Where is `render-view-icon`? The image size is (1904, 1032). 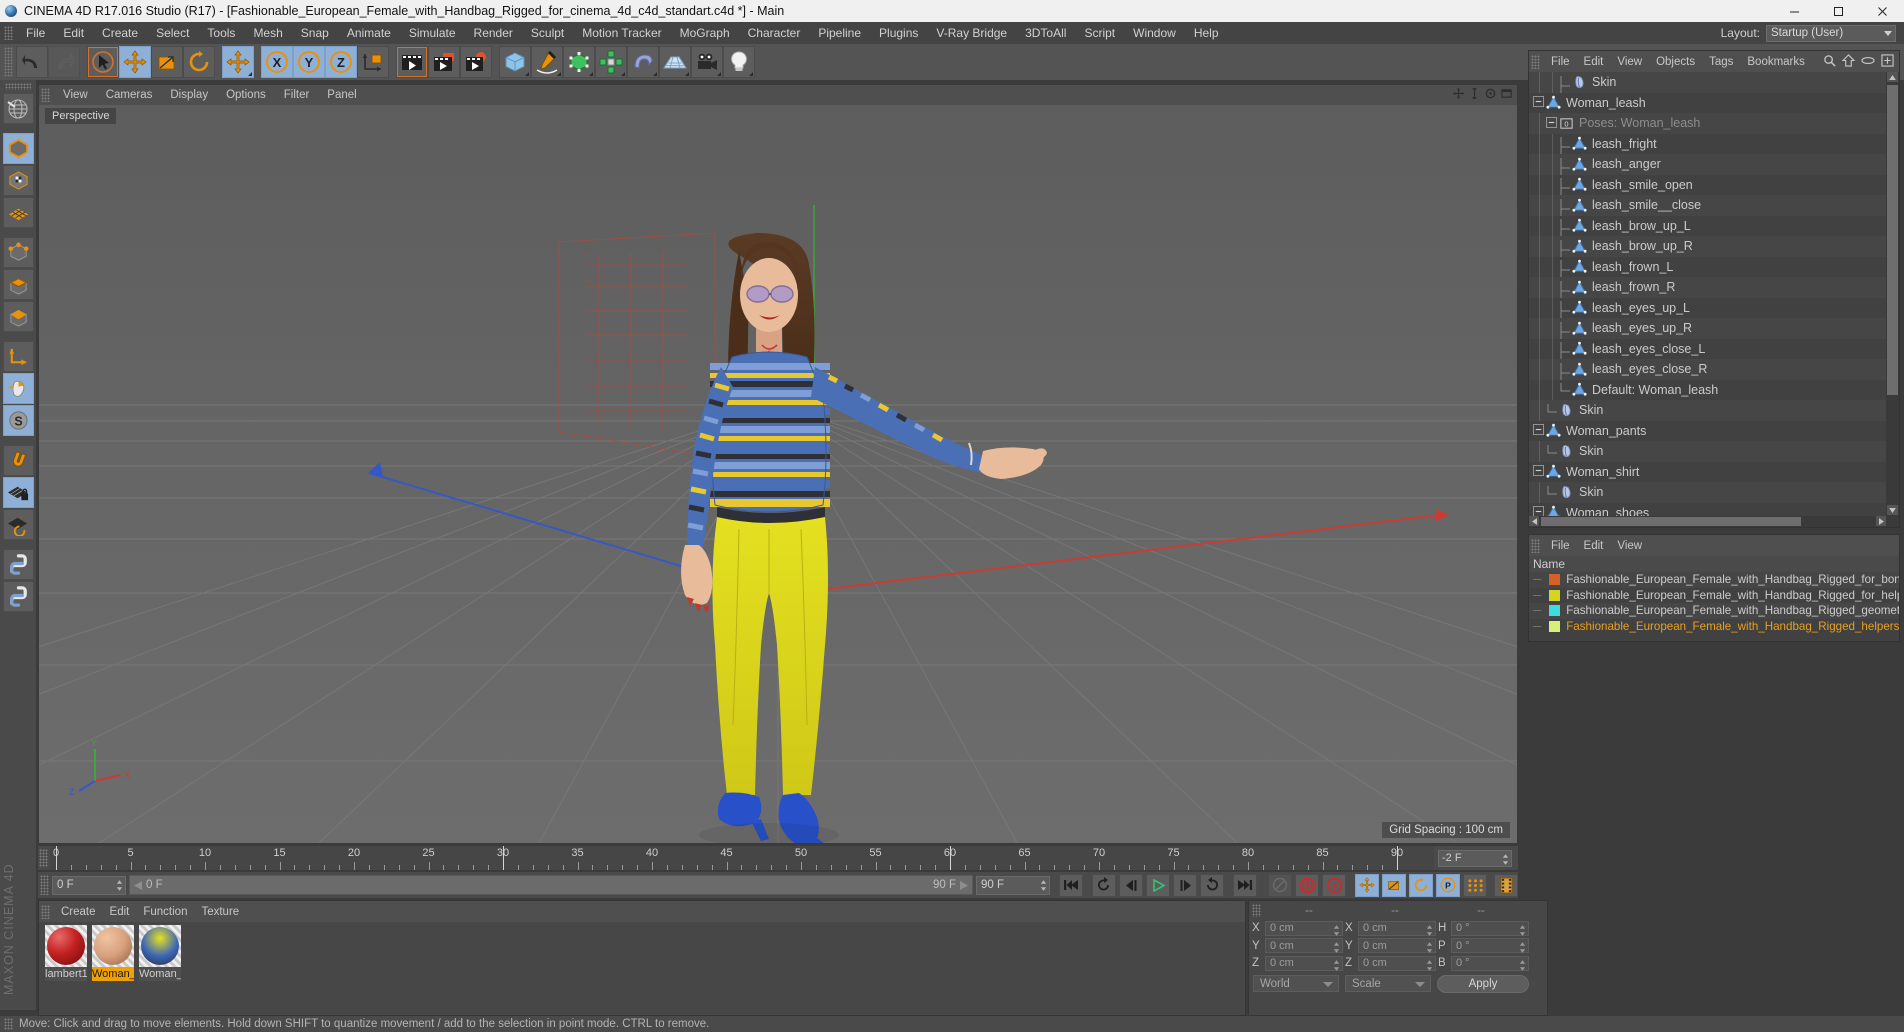
render-view-icon is located at coordinates (412, 62).